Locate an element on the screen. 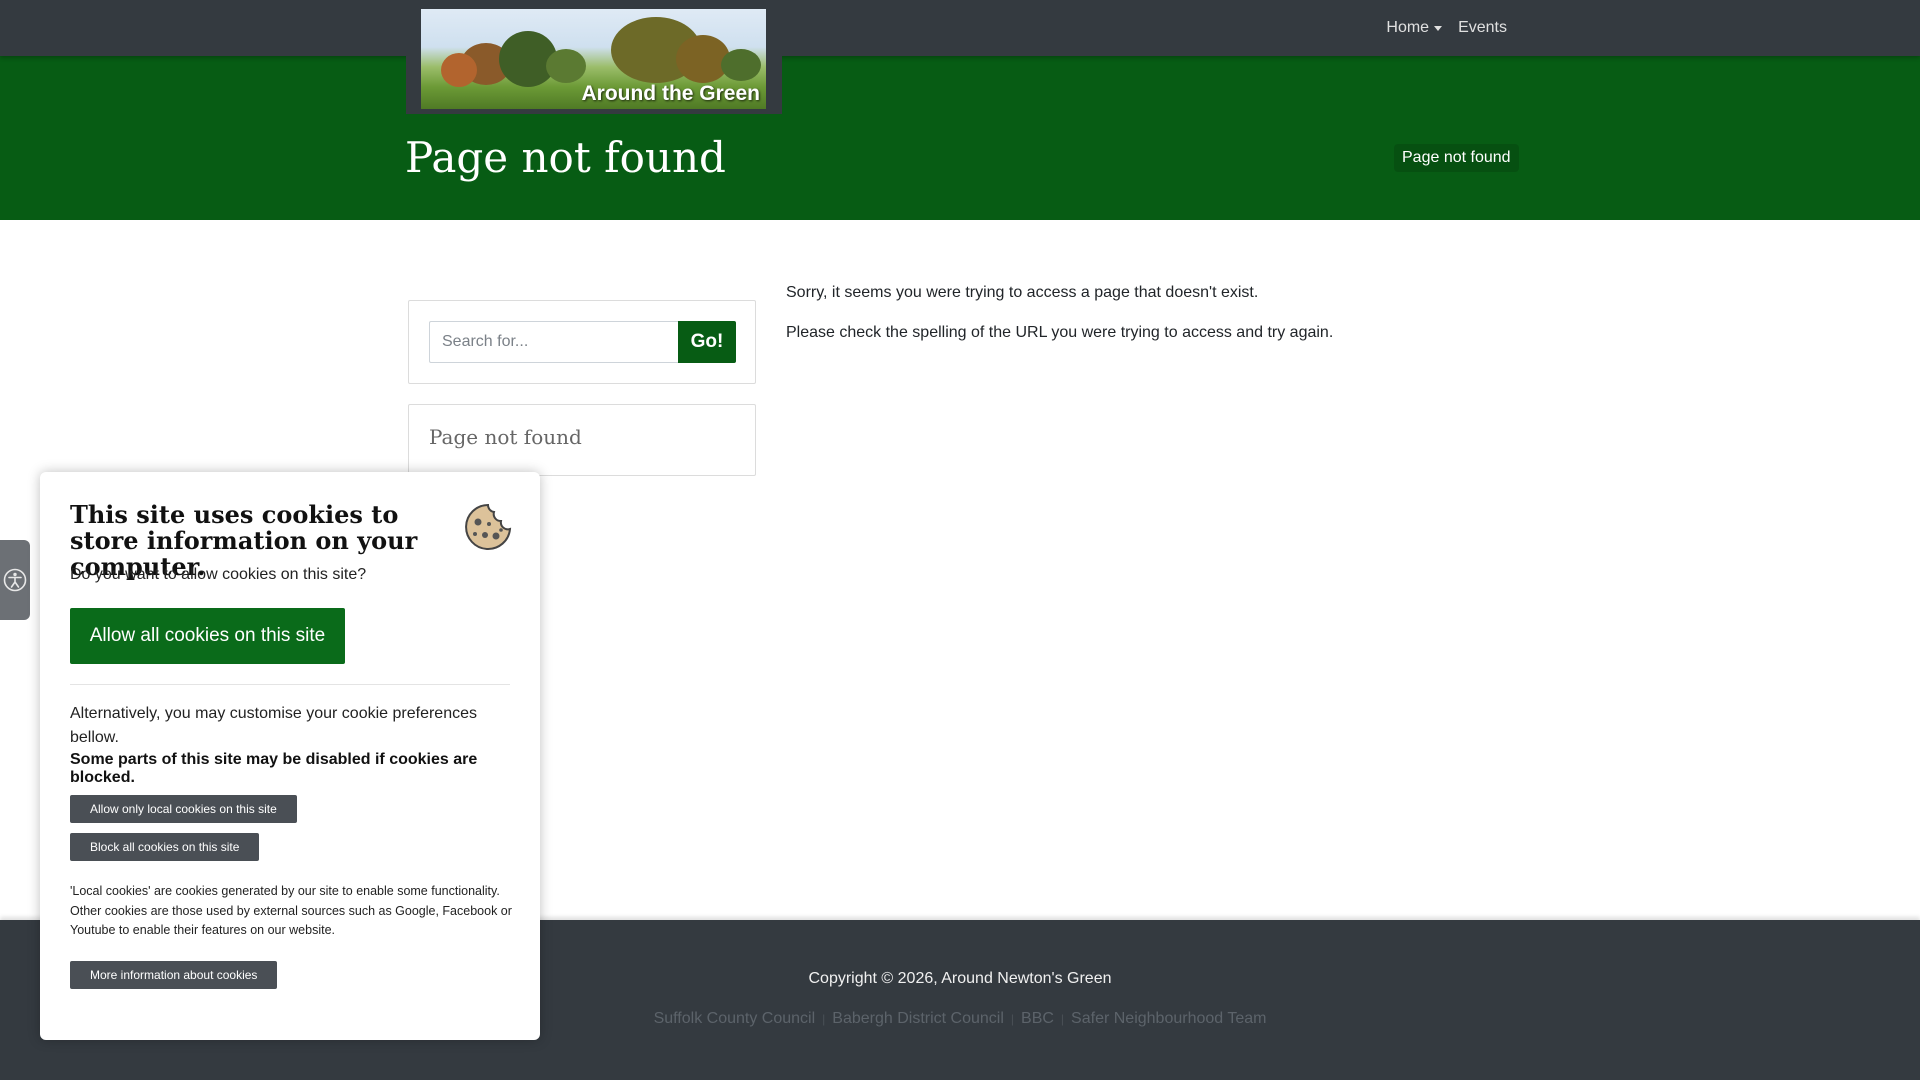  logo-text: Around the Green is located at coordinates (670, 93).